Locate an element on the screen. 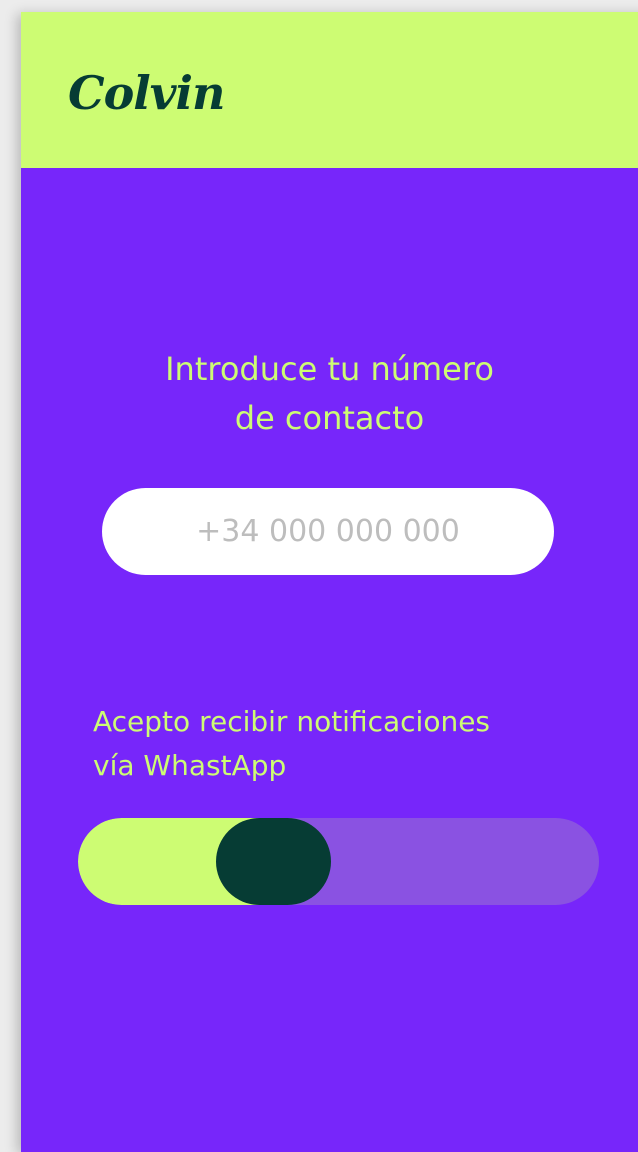  consent-label-line-1: Acepto recibir notificaciones is located at coordinates (292, 721).